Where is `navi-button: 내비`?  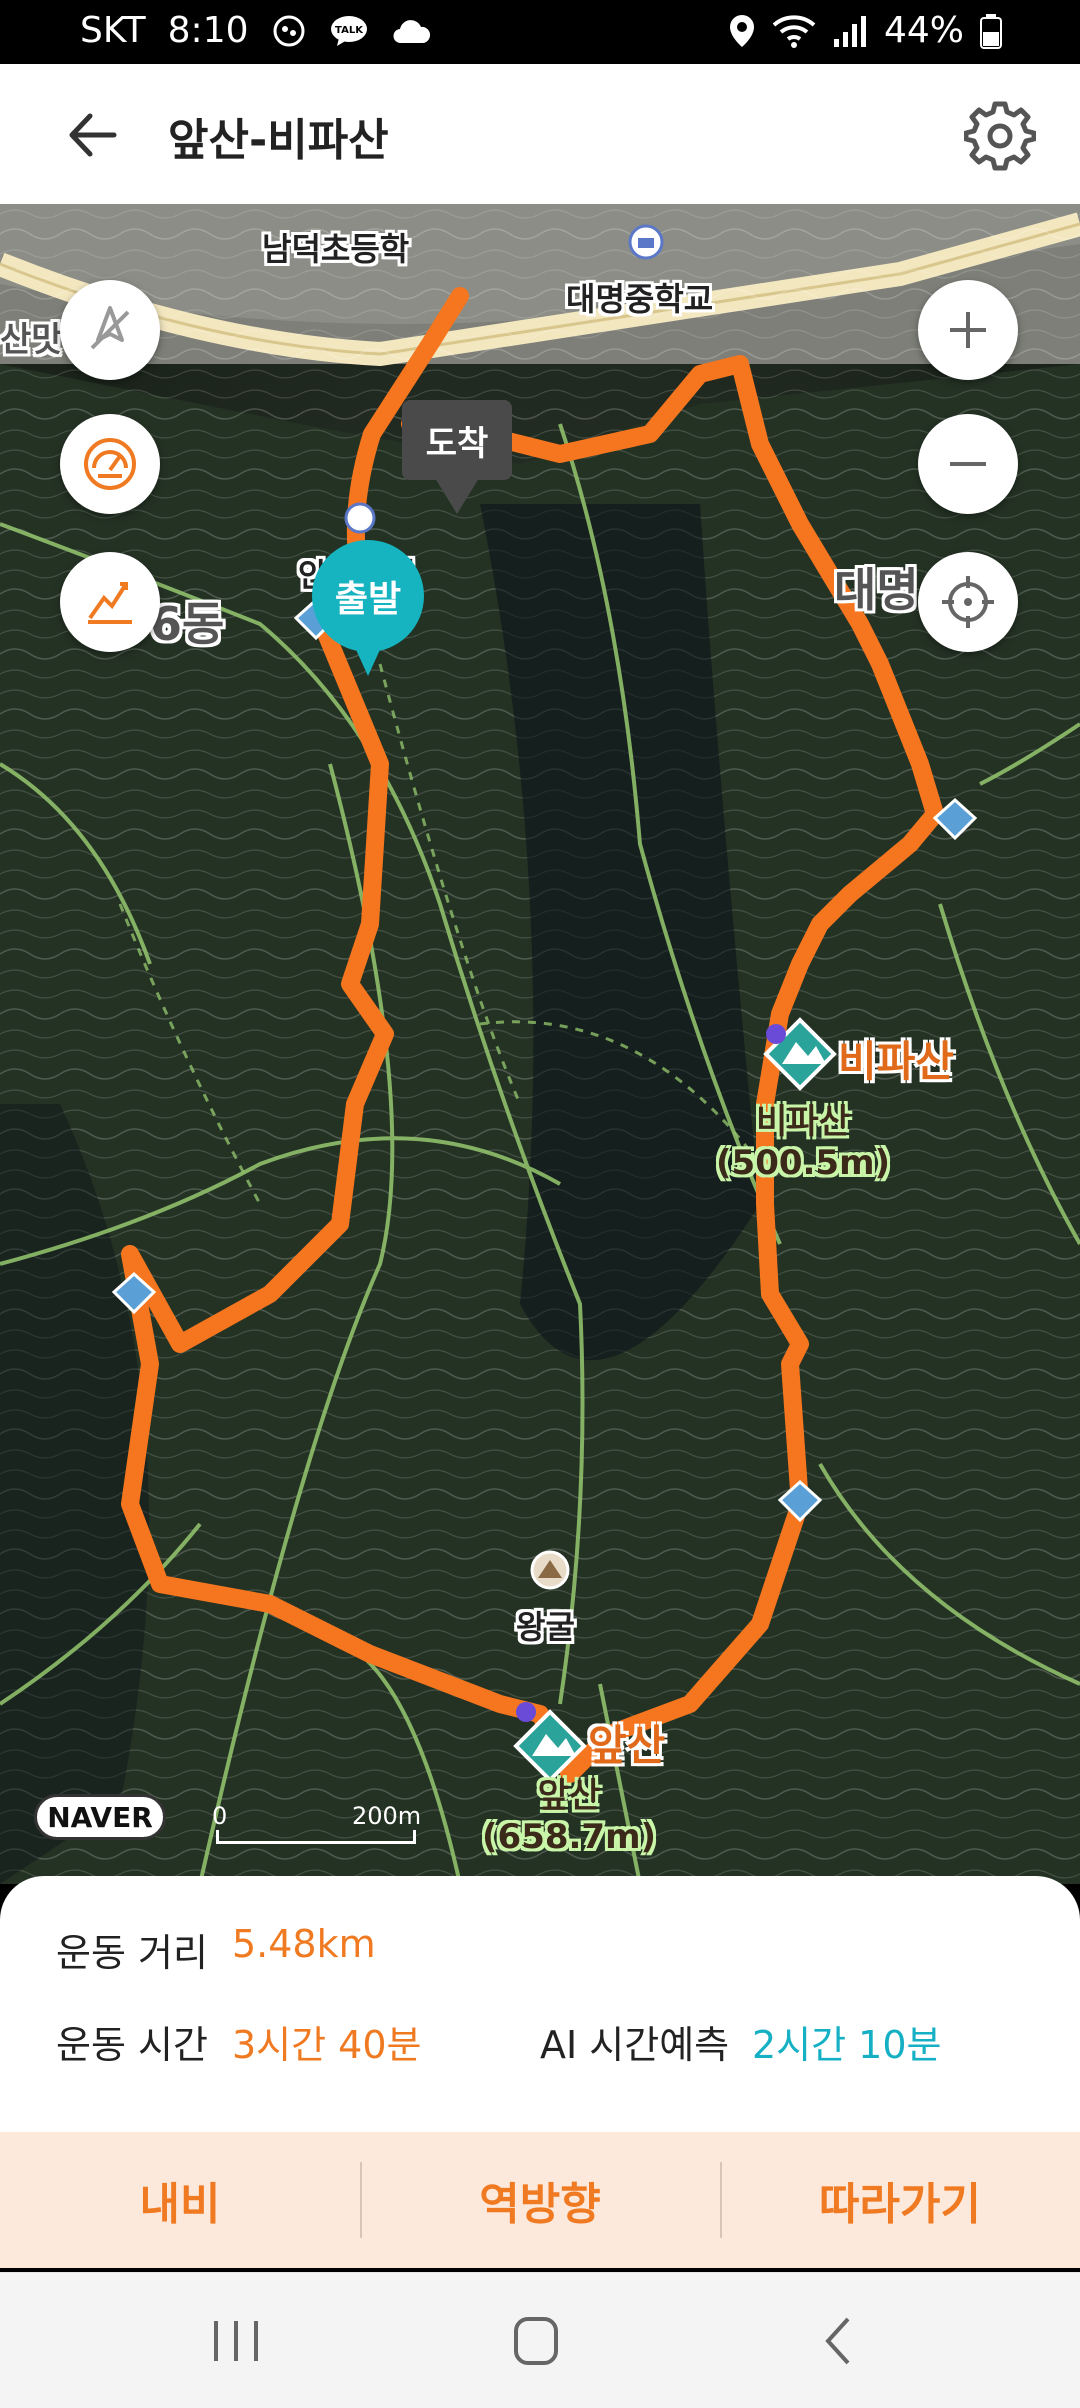 navi-button: 내비 is located at coordinates (180, 2200).